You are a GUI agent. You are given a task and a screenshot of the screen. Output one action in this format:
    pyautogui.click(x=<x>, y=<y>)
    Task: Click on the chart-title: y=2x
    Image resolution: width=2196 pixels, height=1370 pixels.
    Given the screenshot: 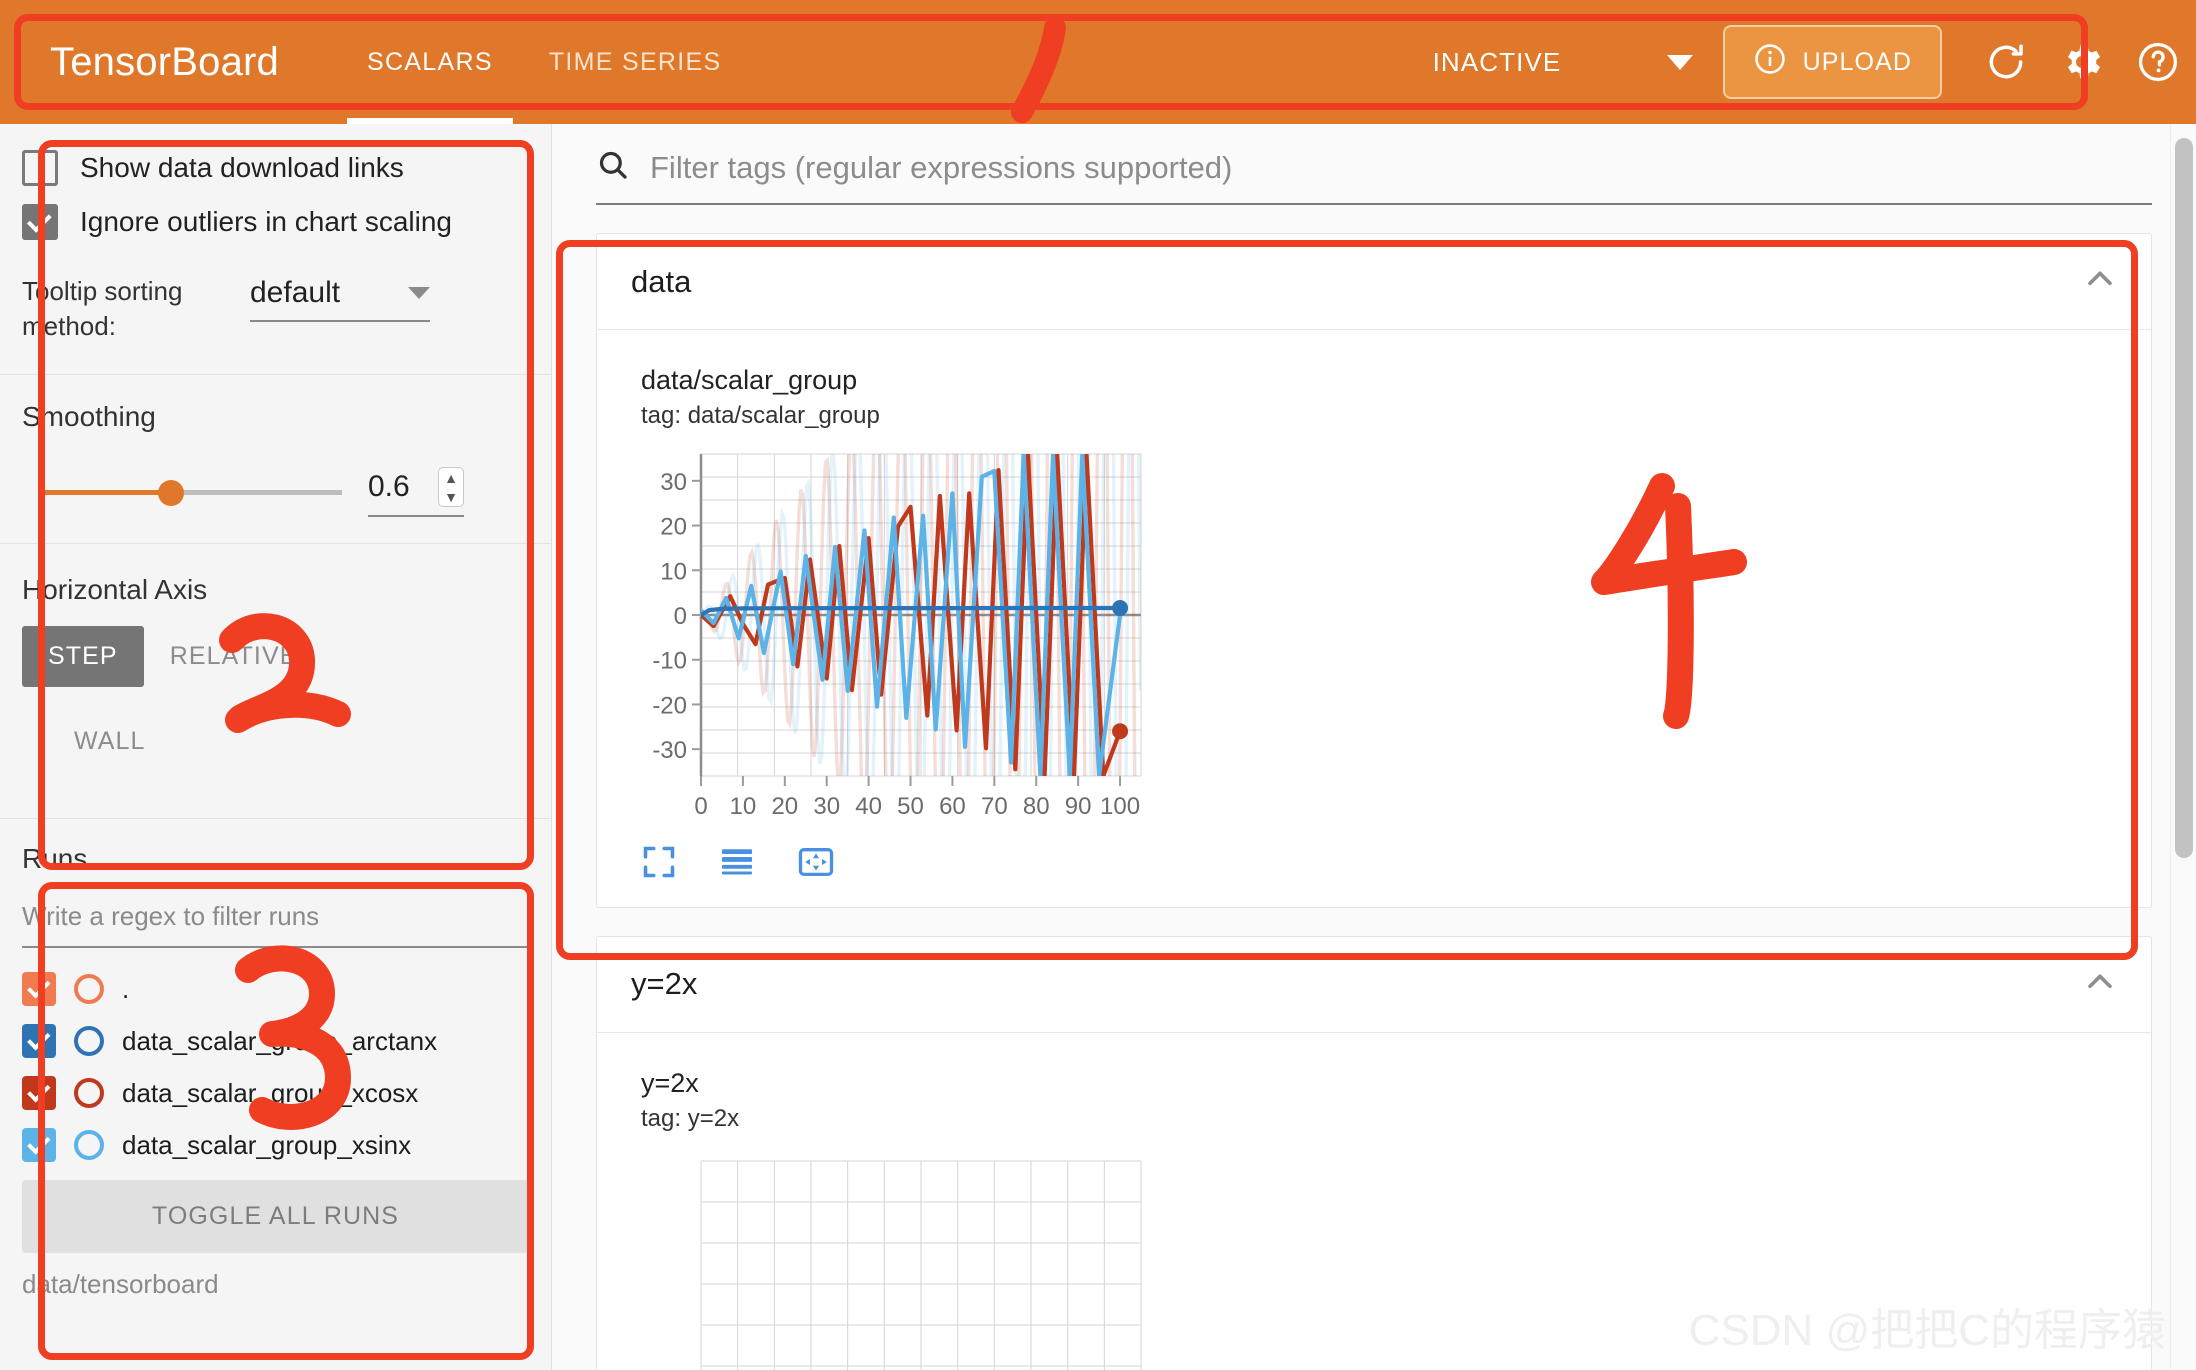 What is the action you would take?
    pyautogui.click(x=670, y=1082)
    